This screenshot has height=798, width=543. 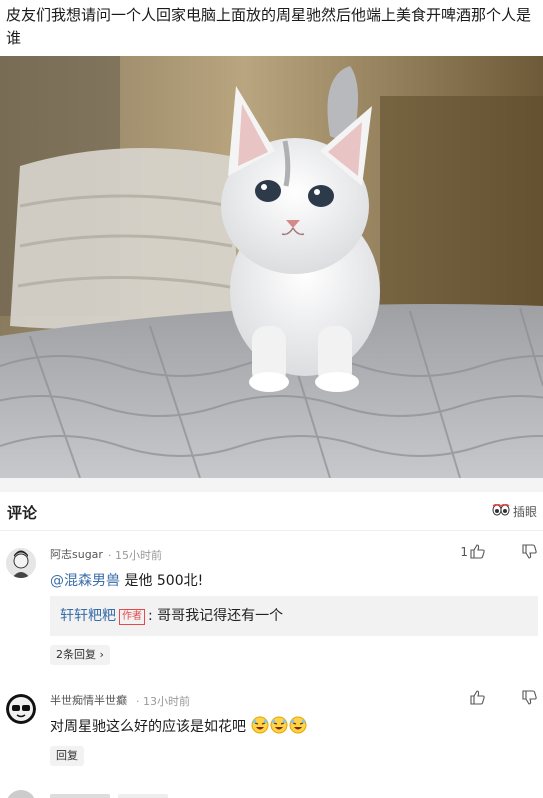 I want to click on view-replies-button: 2条回复 ›, so click(x=80, y=655).